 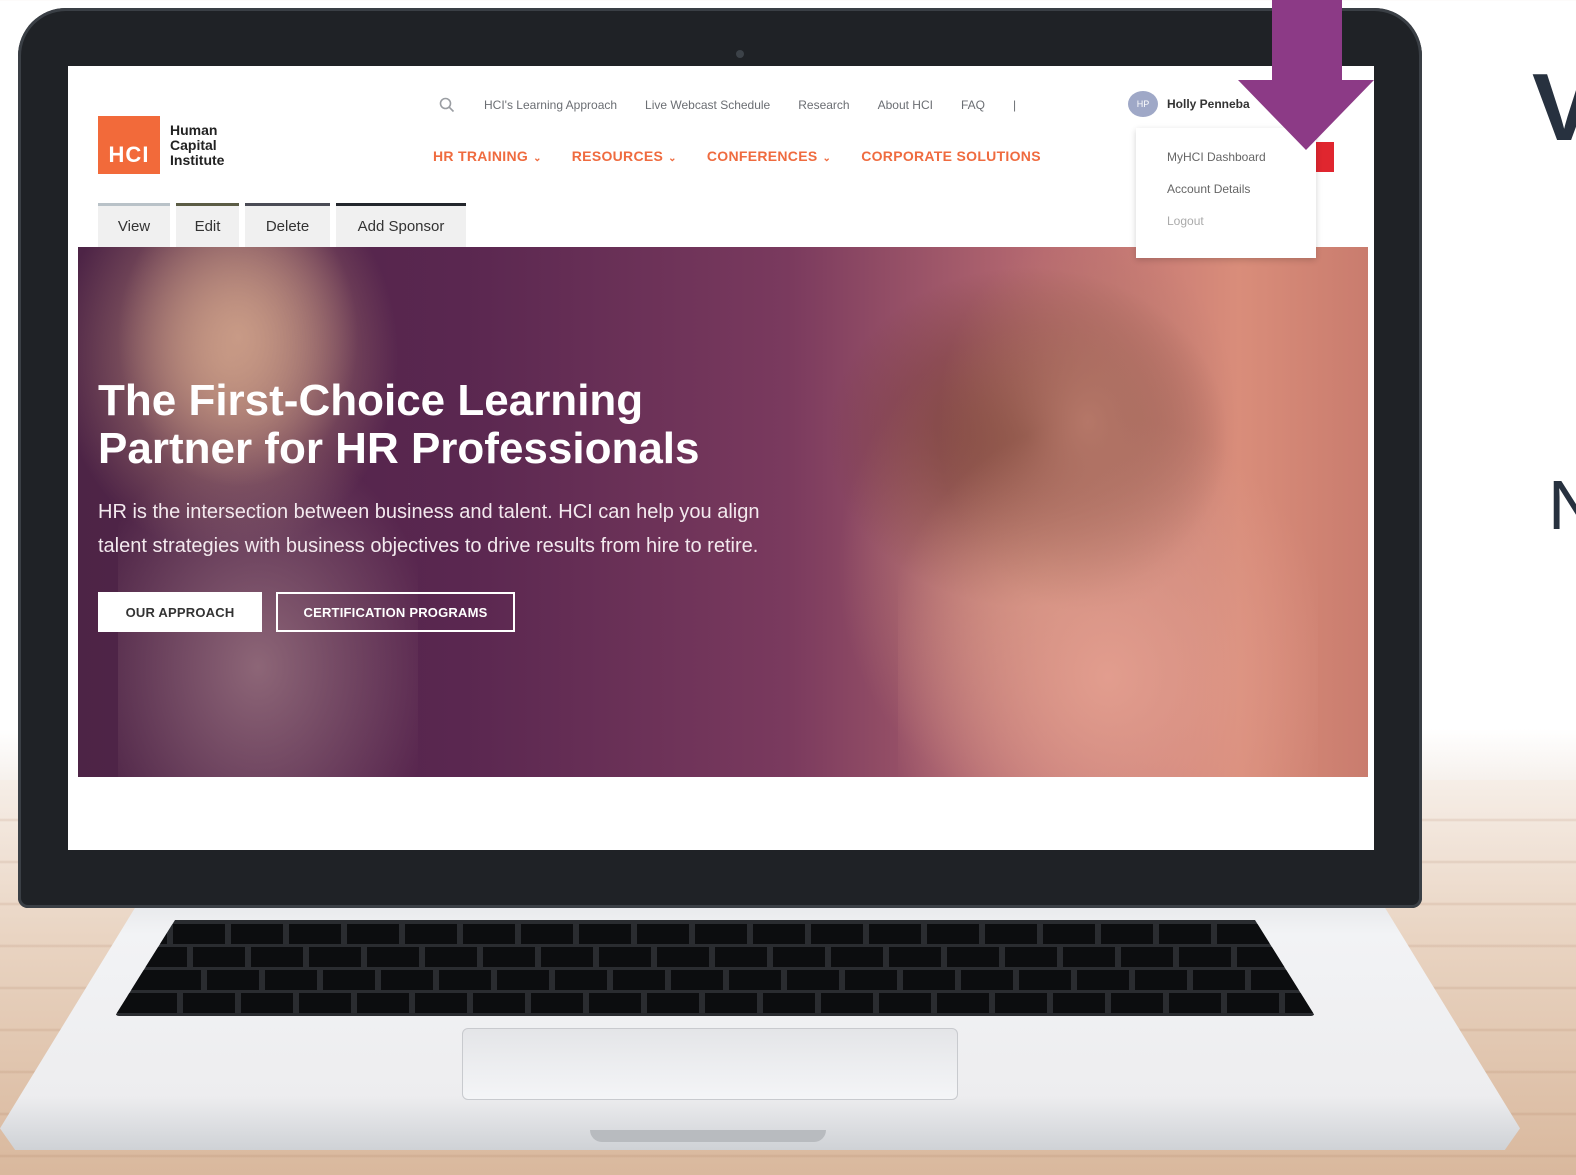 What do you see at coordinates (708, 1136) in the screenshot?
I see `laptop-front-notch` at bounding box center [708, 1136].